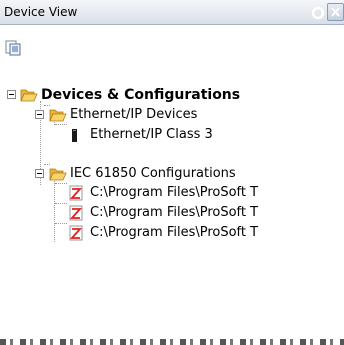  Describe the element at coordinates (41, 12) in the screenshot. I see `panel-title: Device View` at that location.